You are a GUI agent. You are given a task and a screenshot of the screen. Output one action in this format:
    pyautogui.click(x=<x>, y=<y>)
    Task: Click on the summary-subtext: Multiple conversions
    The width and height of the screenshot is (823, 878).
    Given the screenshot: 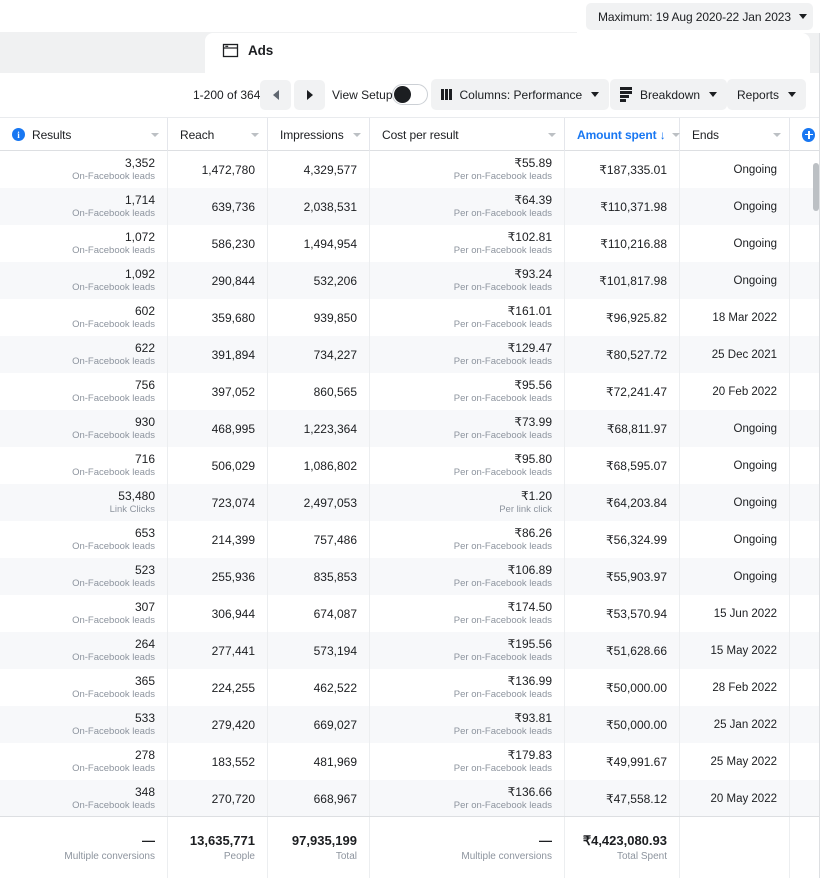 What is the action you would take?
    pyautogui.click(x=109, y=856)
    